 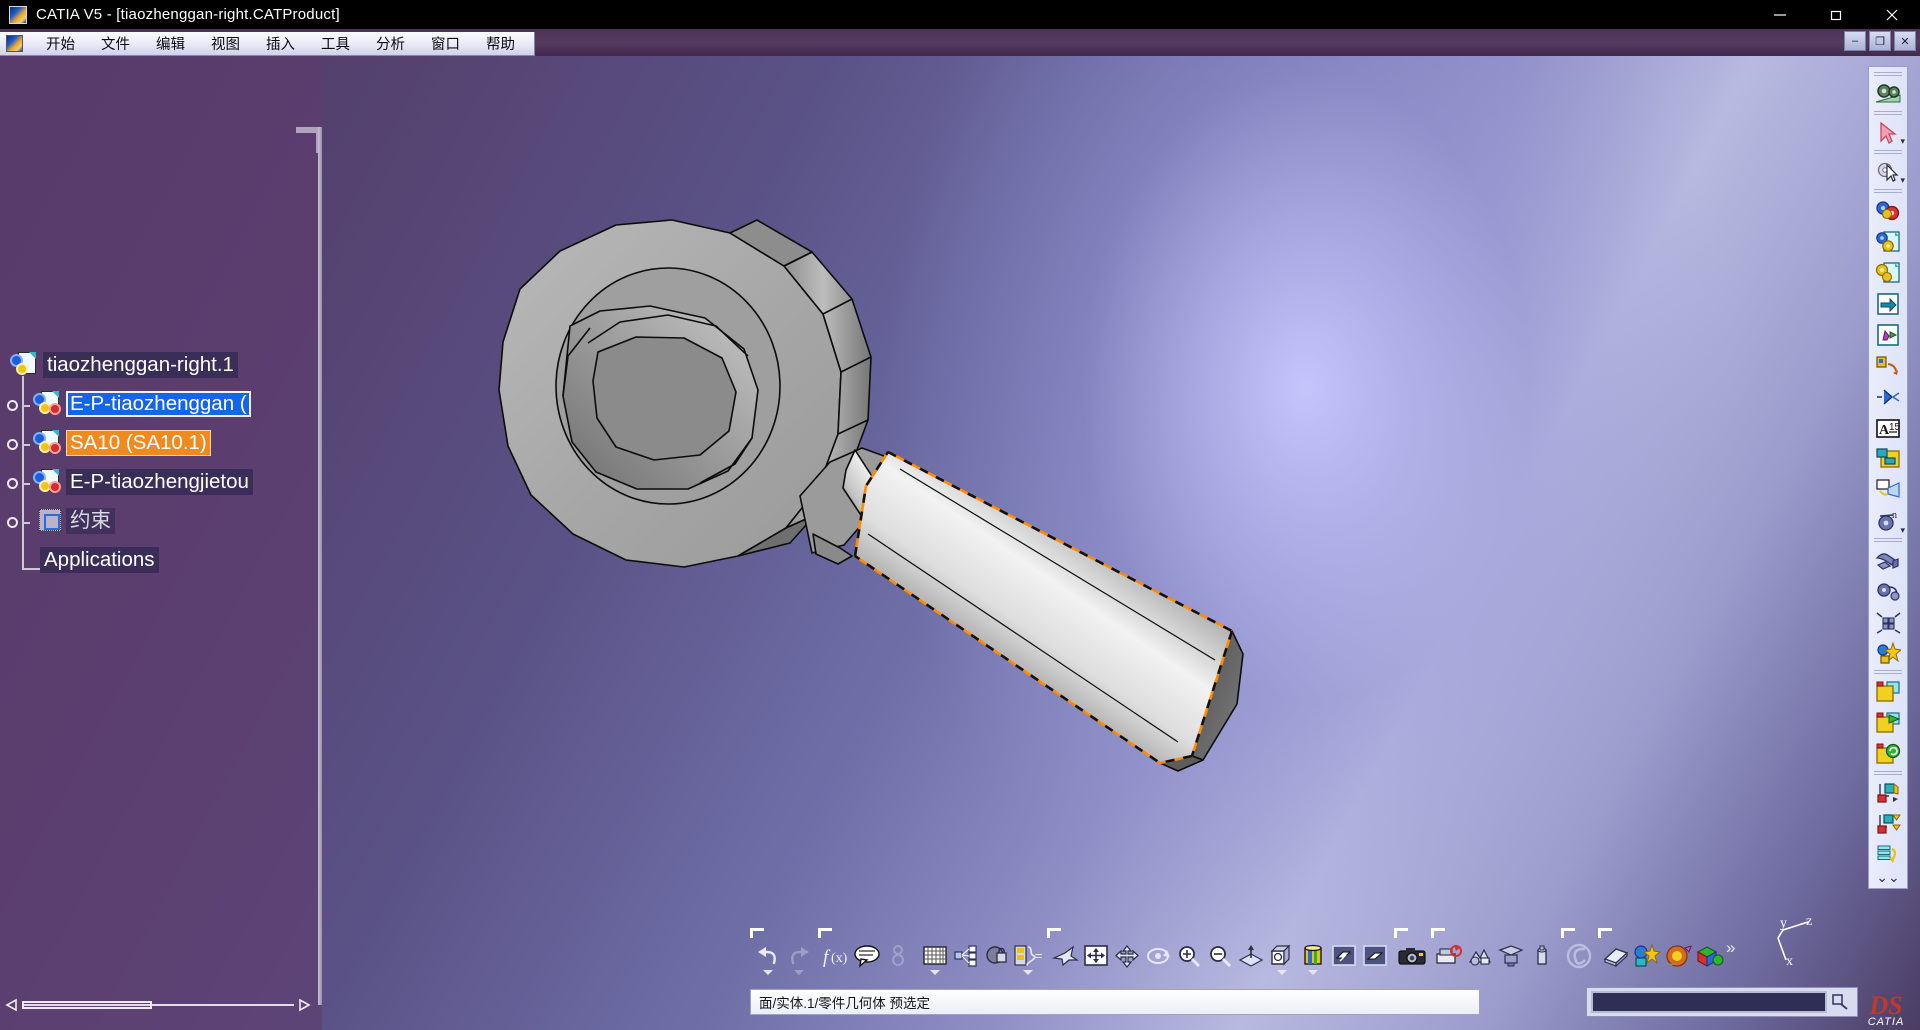 What do you see at coordinates (1888, 520) in the screenshot?
I see `multi-instantiation-icon: n ▾` at bounding box center [1888, 520].